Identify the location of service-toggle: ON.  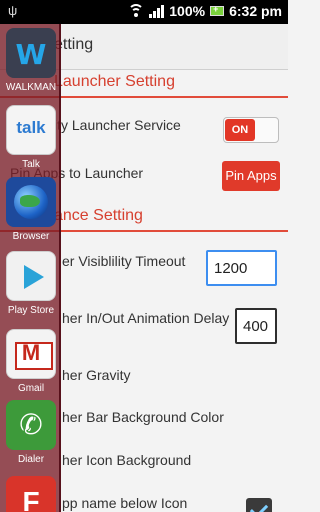
(251, 130).